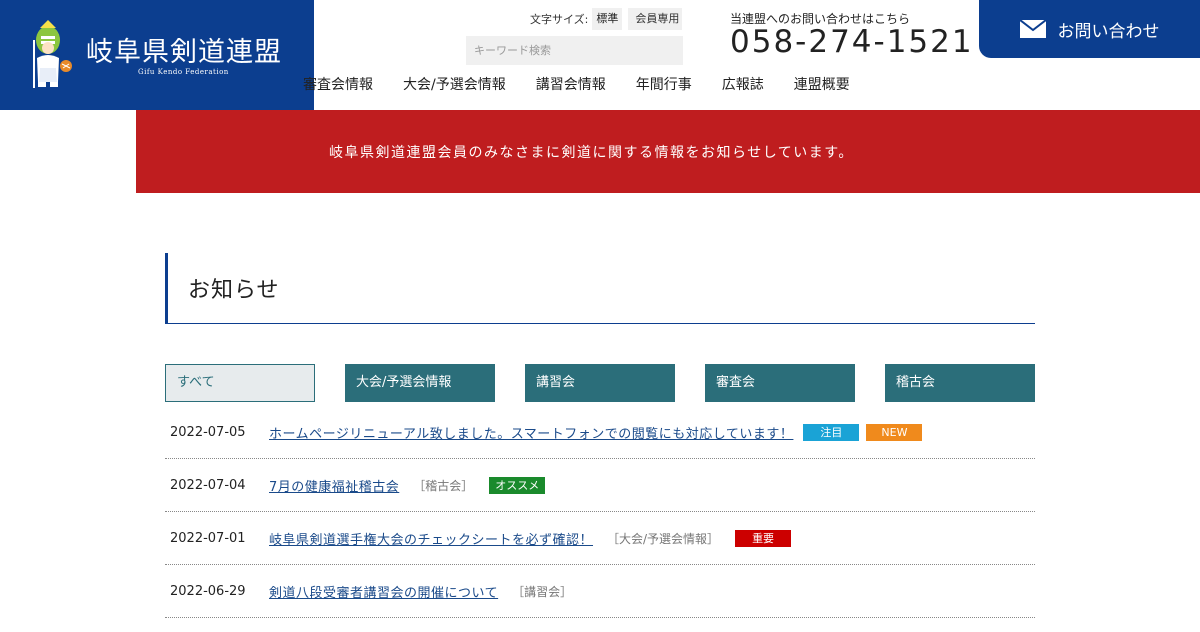 Image resolution: width=1200 pixels, height=632 pixels. What do you see at coordinates (443, 485) in the screenshot?
I see `news-category: ［稽古会］` at bounding box center [443, 485].